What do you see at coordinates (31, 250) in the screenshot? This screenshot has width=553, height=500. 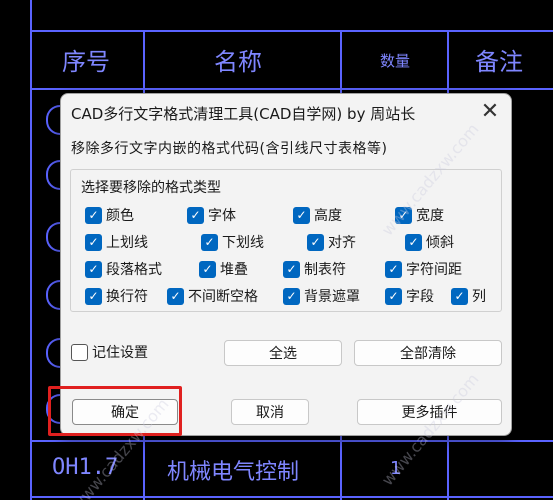 I see `table-border-left` at bounding box center [31, 250].